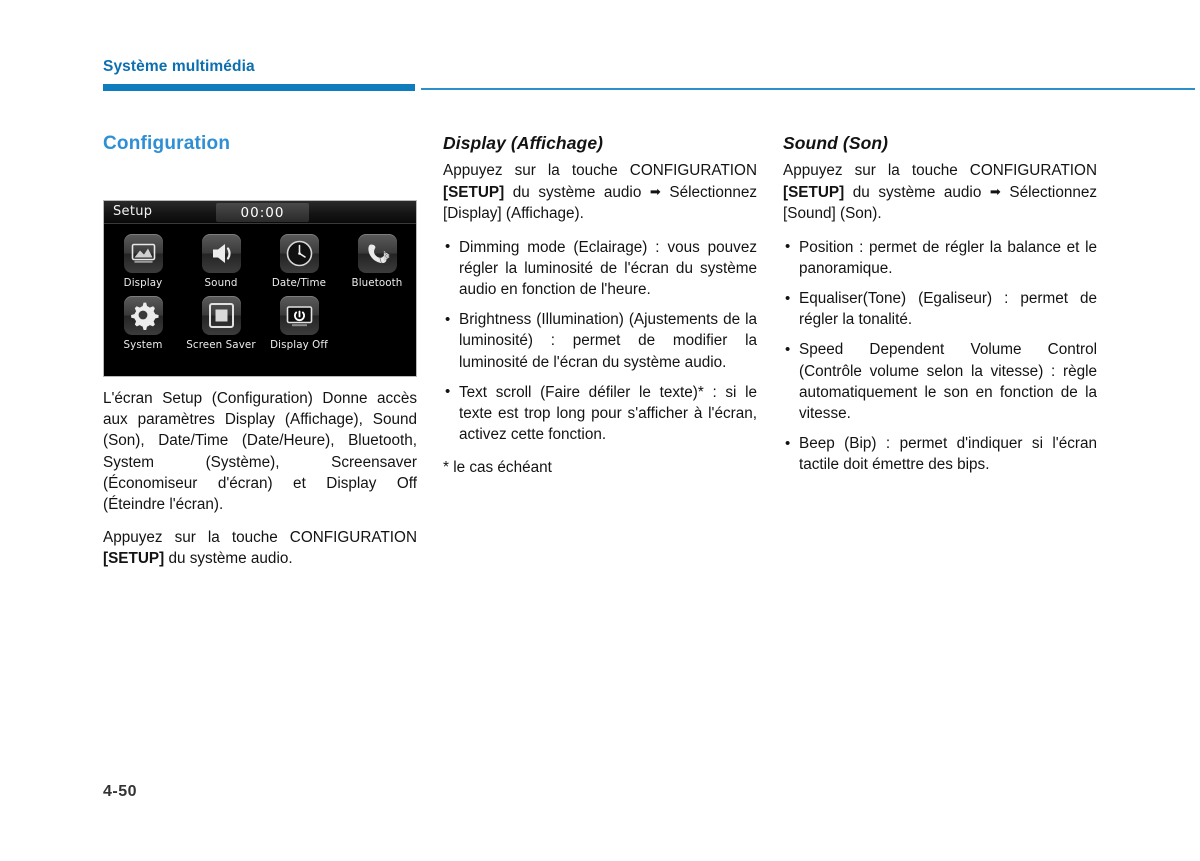  I want to click on setup-tile-display: Display, so click(143, 261).